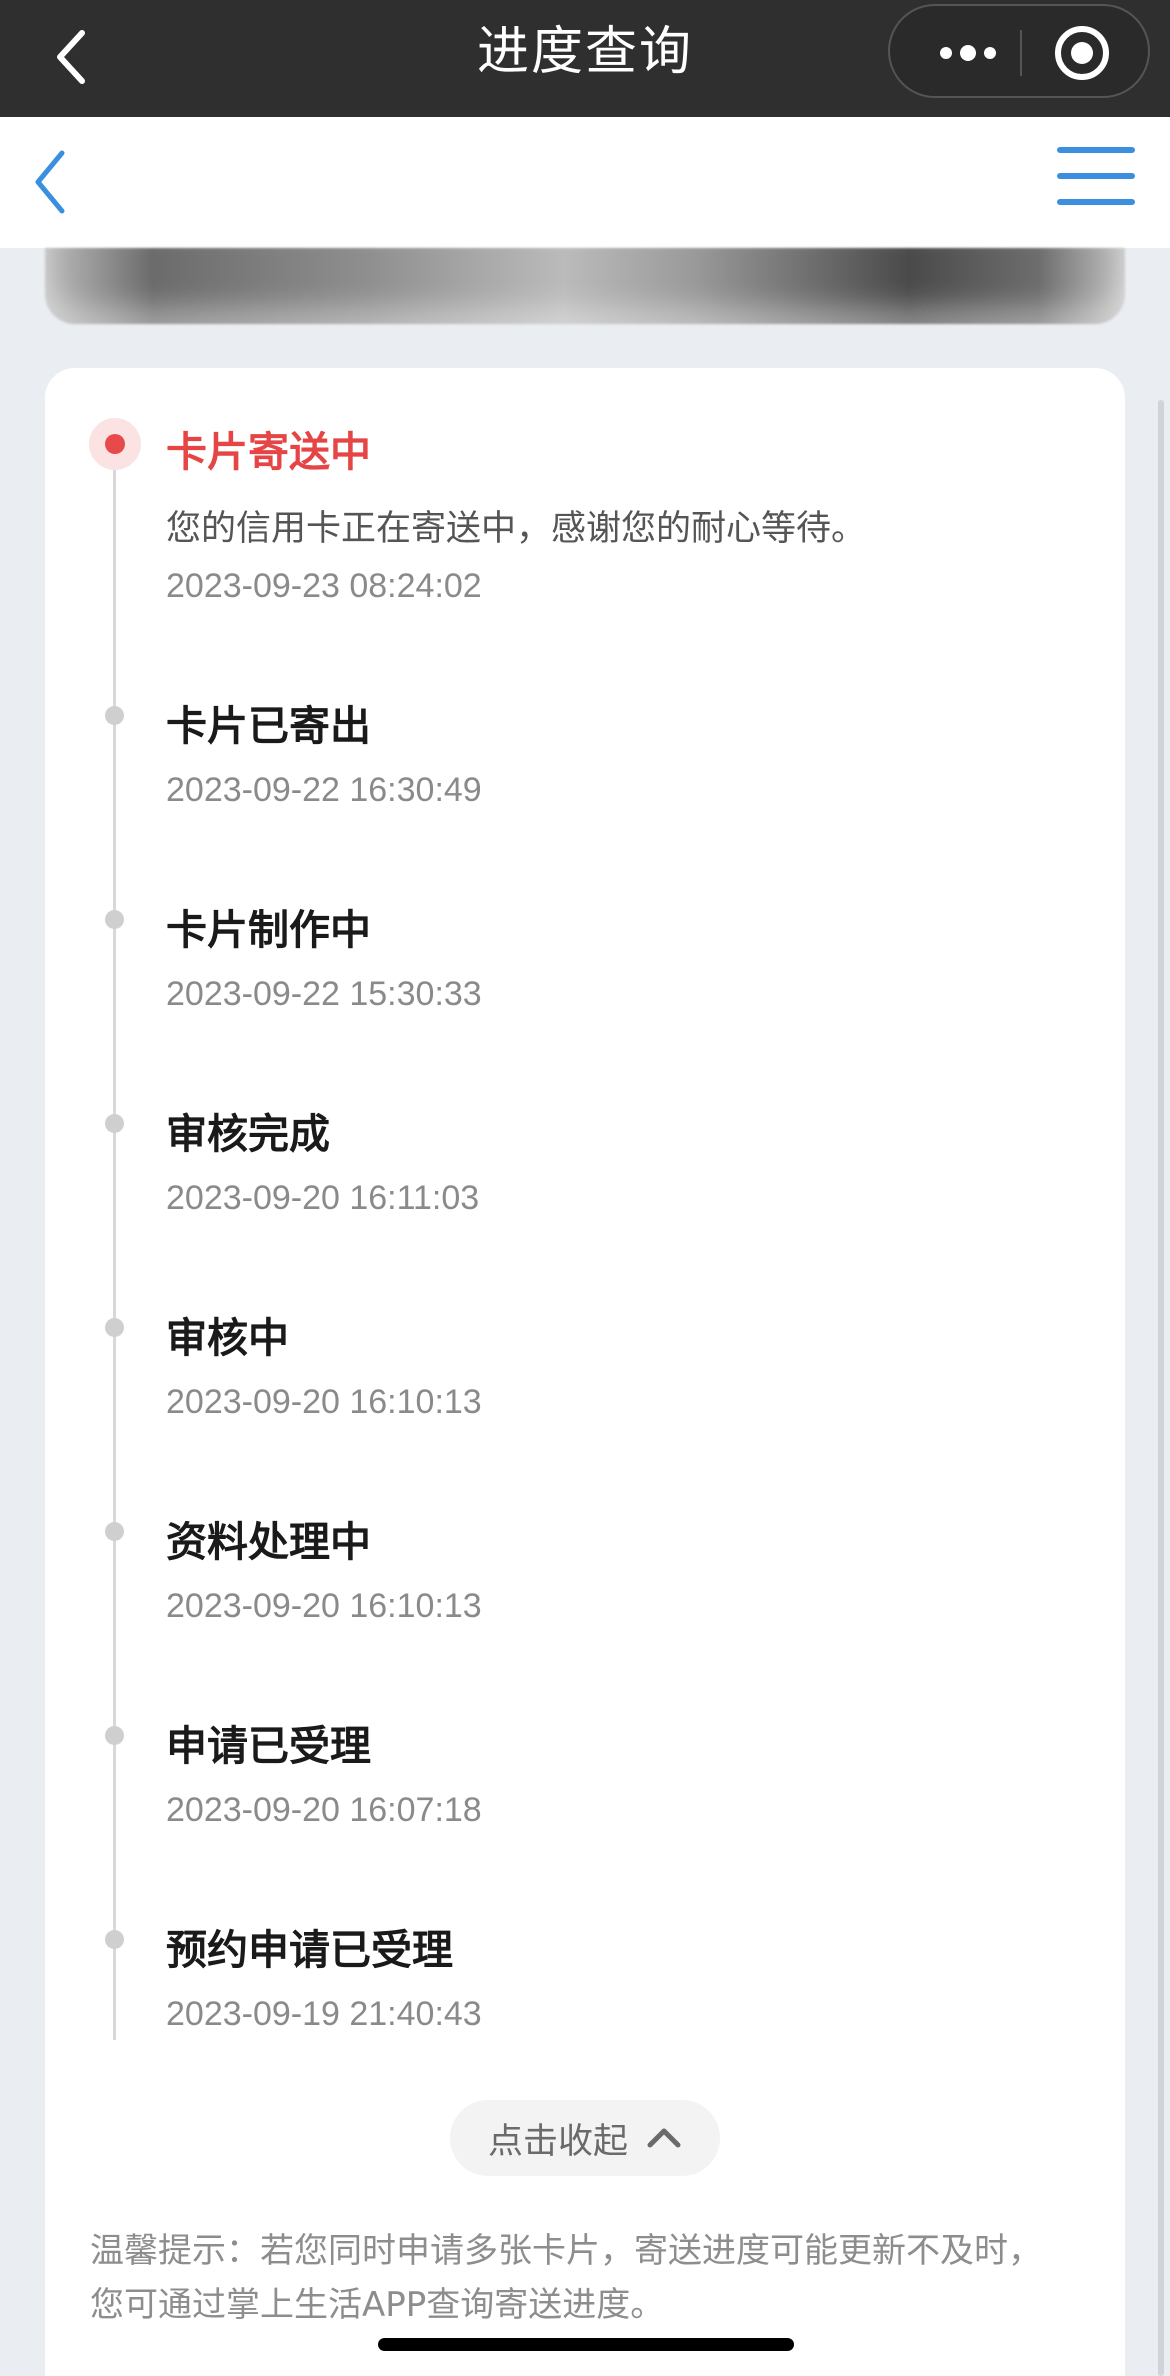 This screenshot has height=2376, width=1170. What do you see at coordinates (309, 1950) in the screenshot?
I see `step-title: 预约申请已受理` at bounding box center [309, 1950].